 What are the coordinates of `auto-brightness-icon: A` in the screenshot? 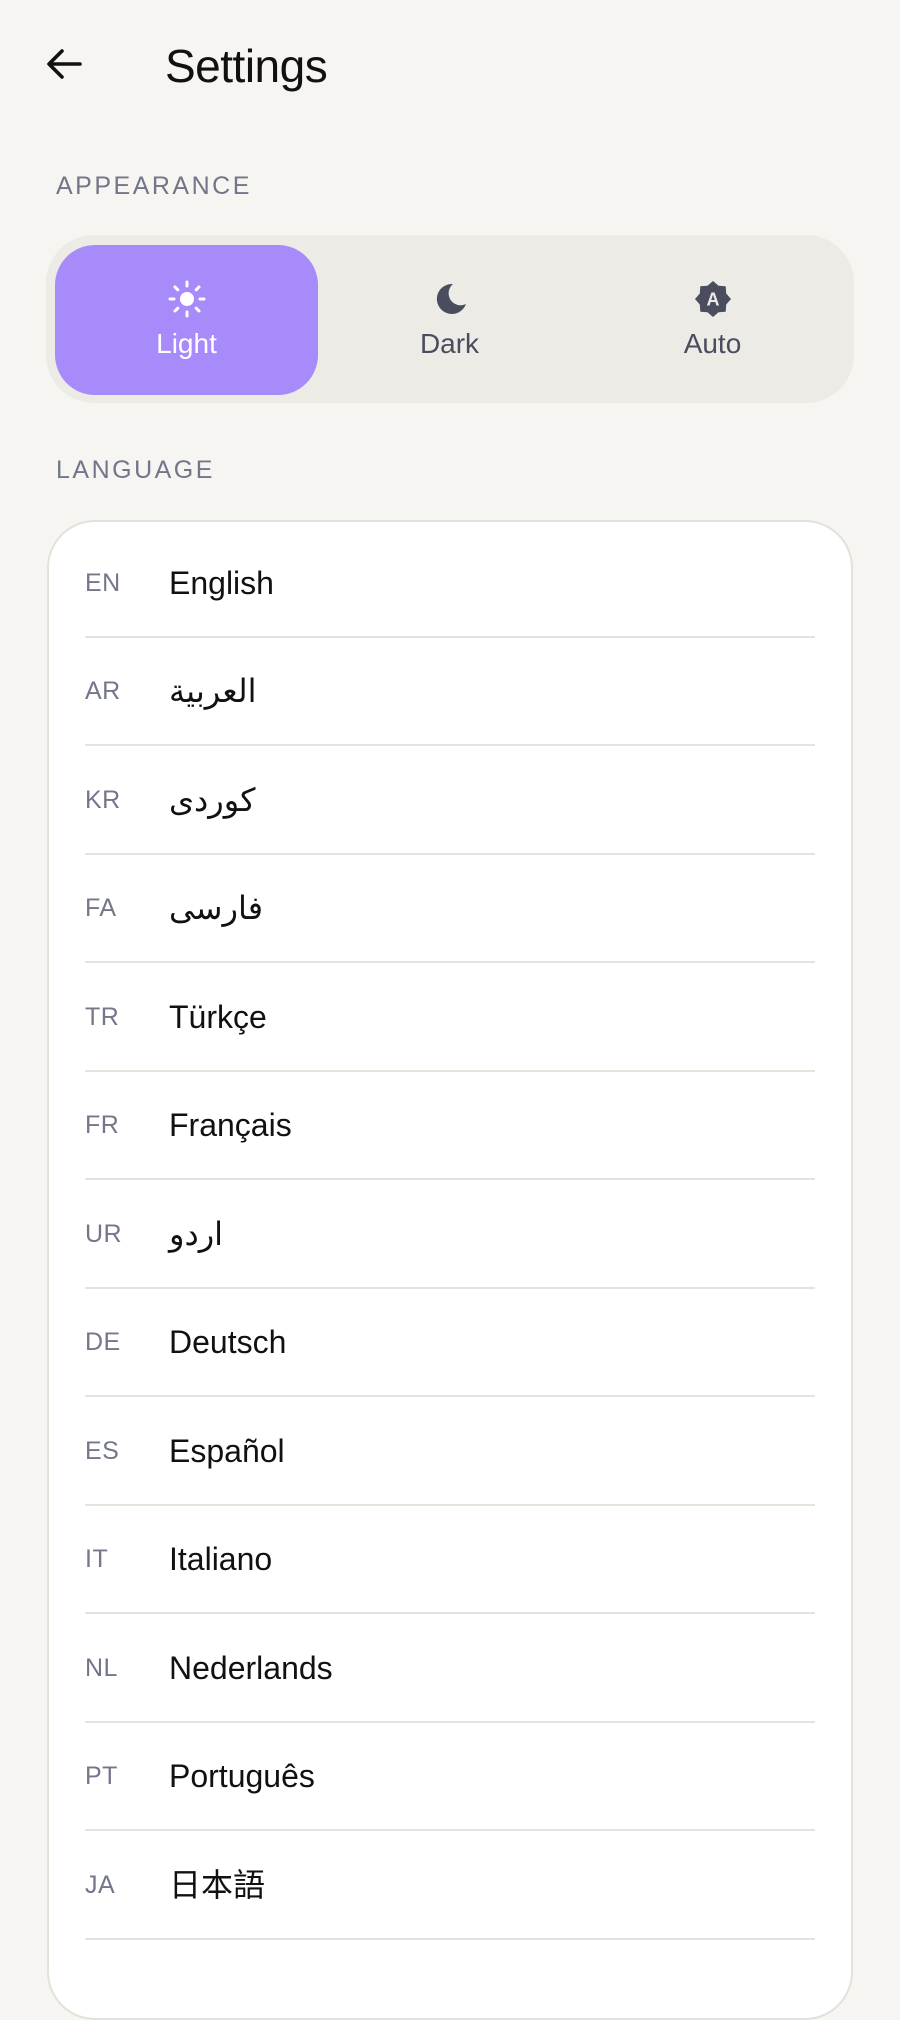 It's located at (713, 299).